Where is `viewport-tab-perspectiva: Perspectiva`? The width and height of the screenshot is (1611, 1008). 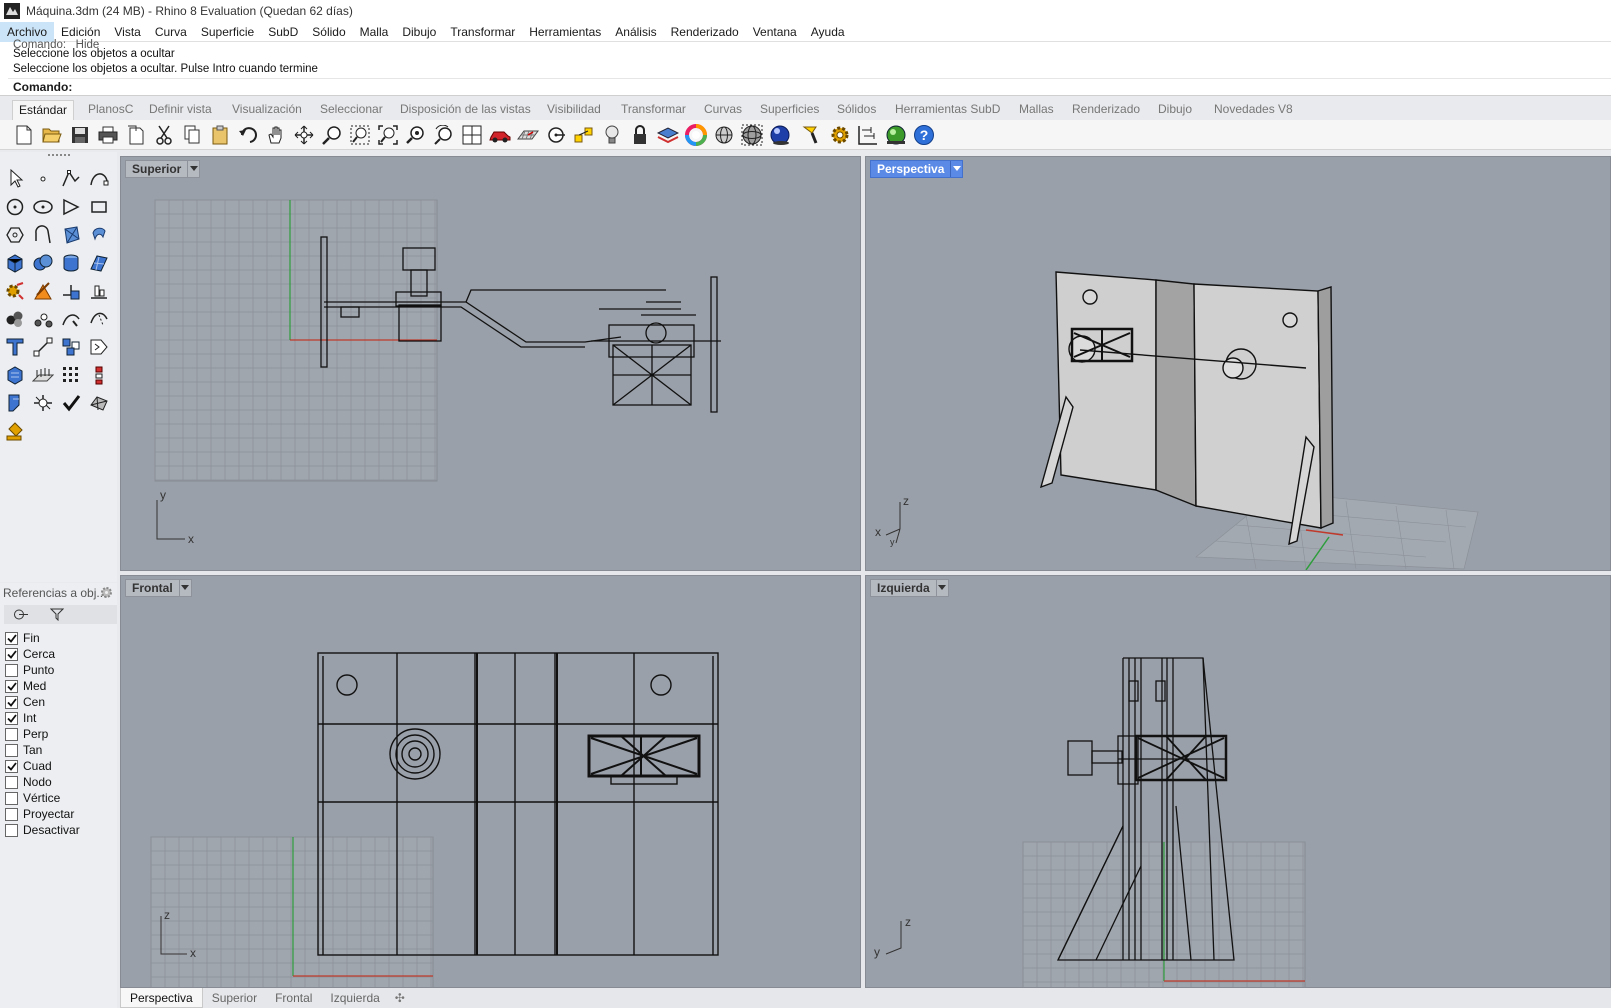 viewport-tab-perspectiva: Perspectiva is located at coordinates (917, 169).